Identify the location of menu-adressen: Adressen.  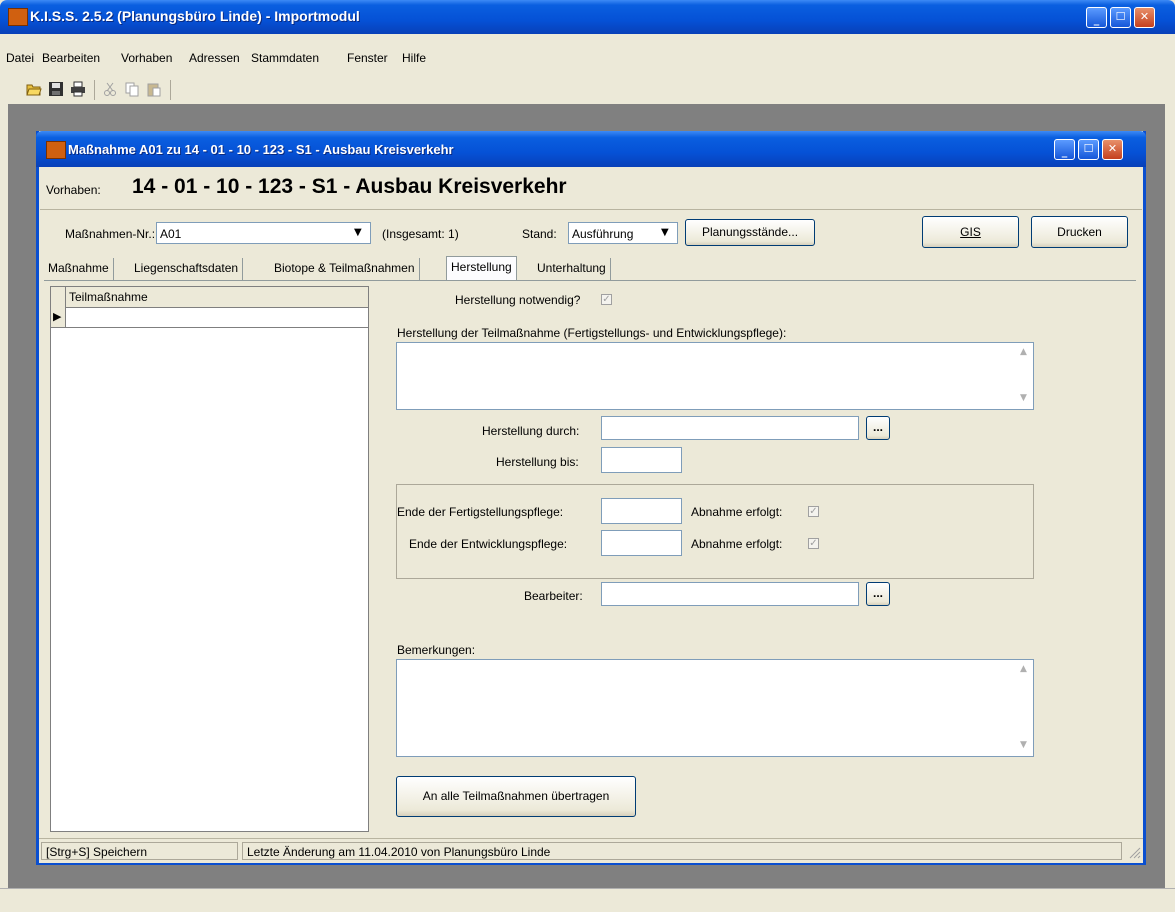
(214, 58).